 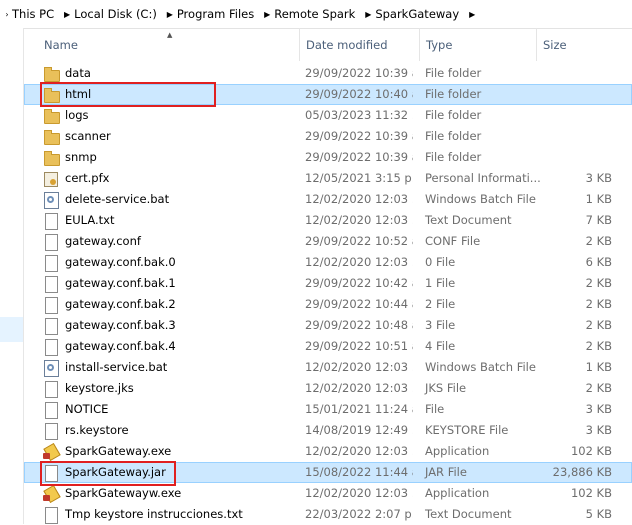 I want to click on file-name: scanner, so click(x=88, y=136).